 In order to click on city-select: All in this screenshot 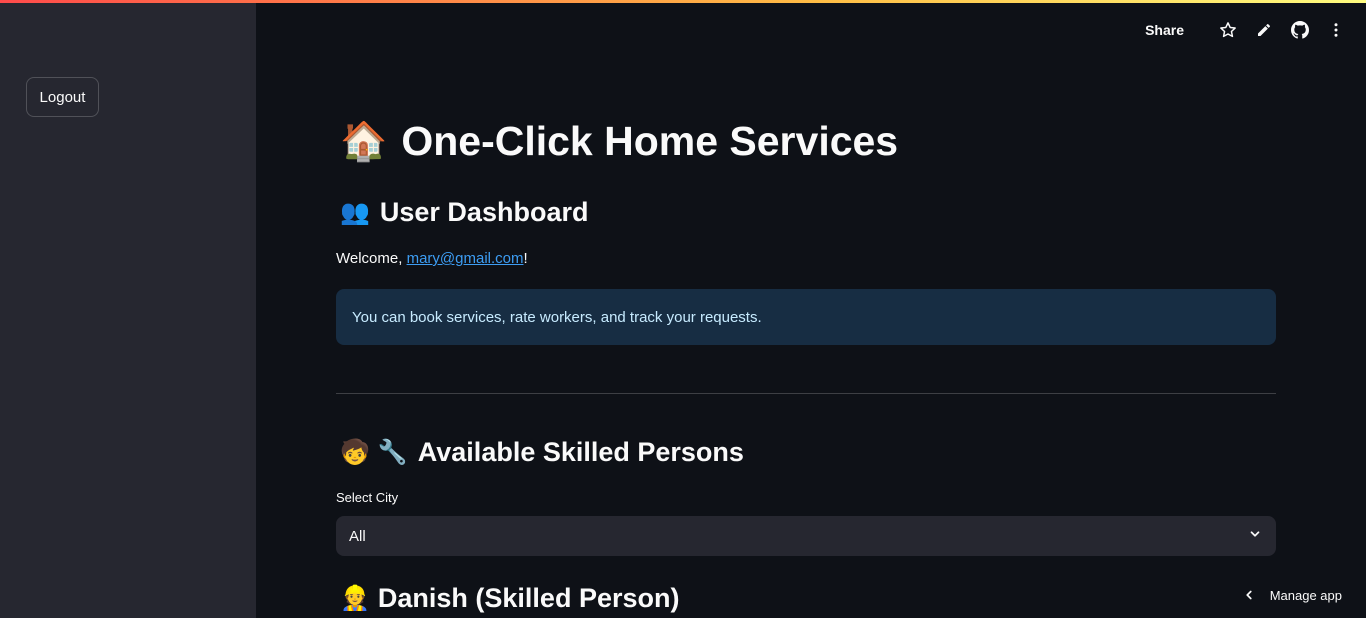, I will do `click(806, 536)`.